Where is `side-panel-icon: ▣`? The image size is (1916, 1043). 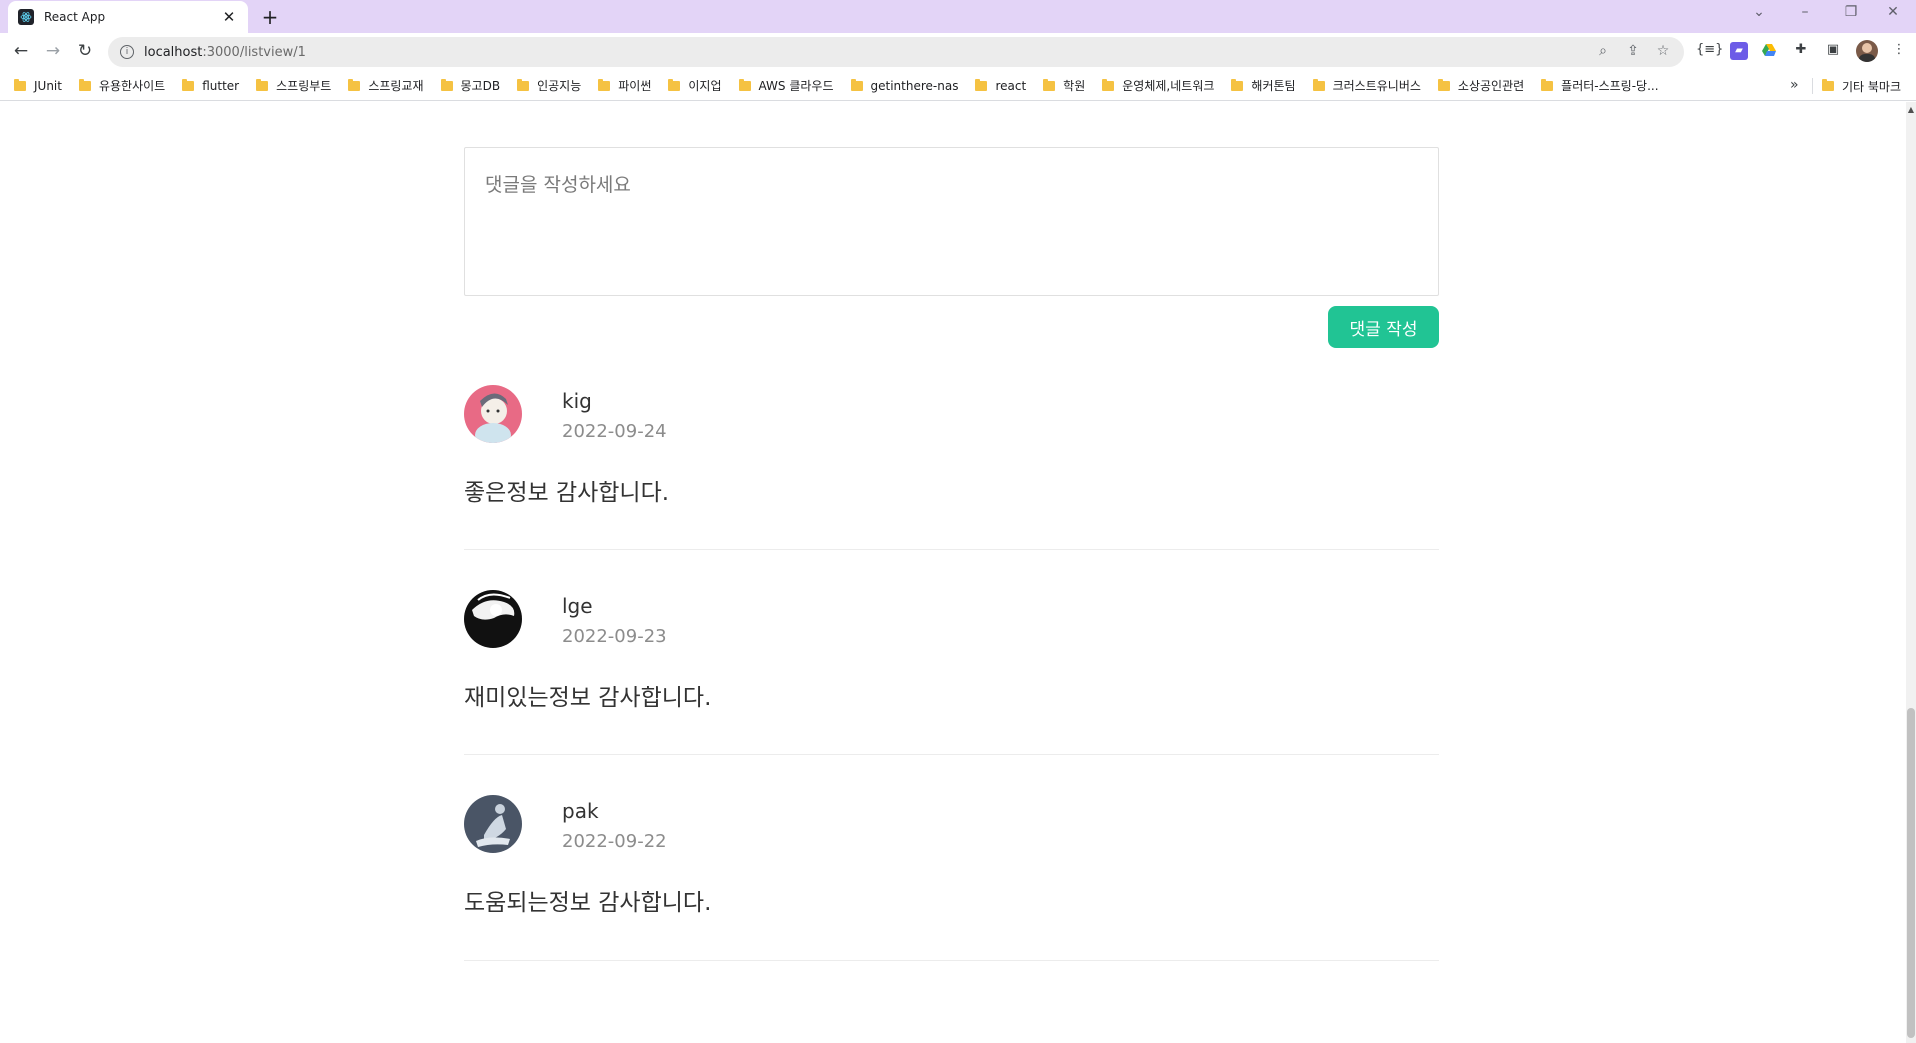
side-panel-icon: ▣ is located at coordinates (1833, 51).